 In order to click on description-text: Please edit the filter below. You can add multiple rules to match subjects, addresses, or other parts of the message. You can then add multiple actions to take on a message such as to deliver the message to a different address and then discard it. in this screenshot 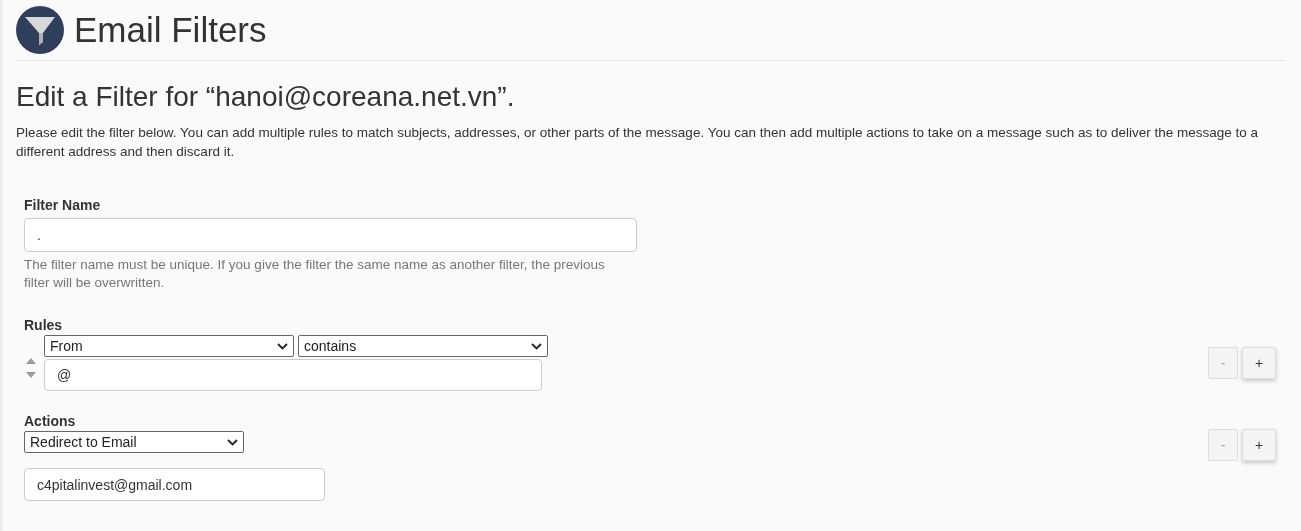, I will do `click(637, 142)`.